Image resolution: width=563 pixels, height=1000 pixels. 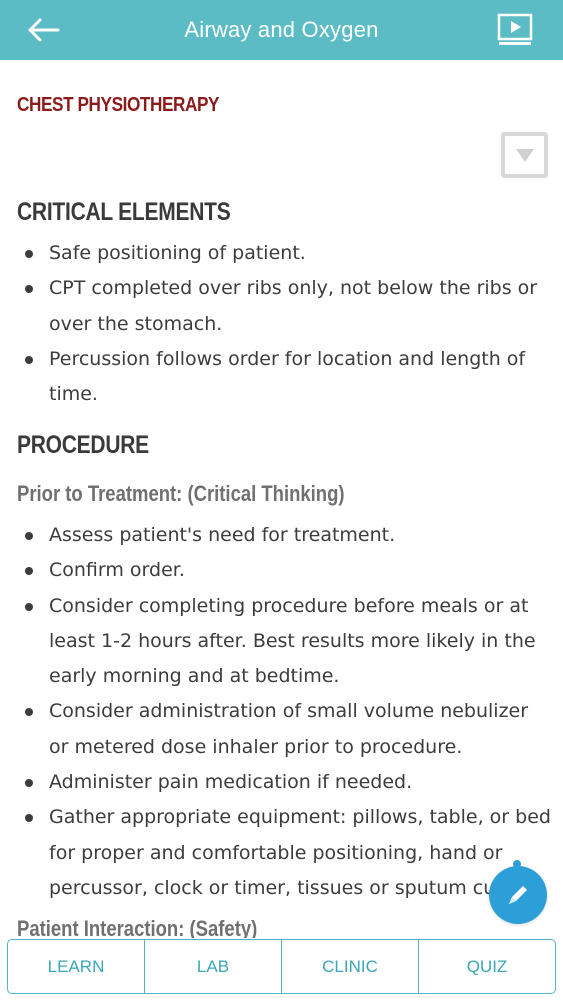 I want to click on section-title: CHEST PHYSIOTHERAPY, so click(x=118, y=105).